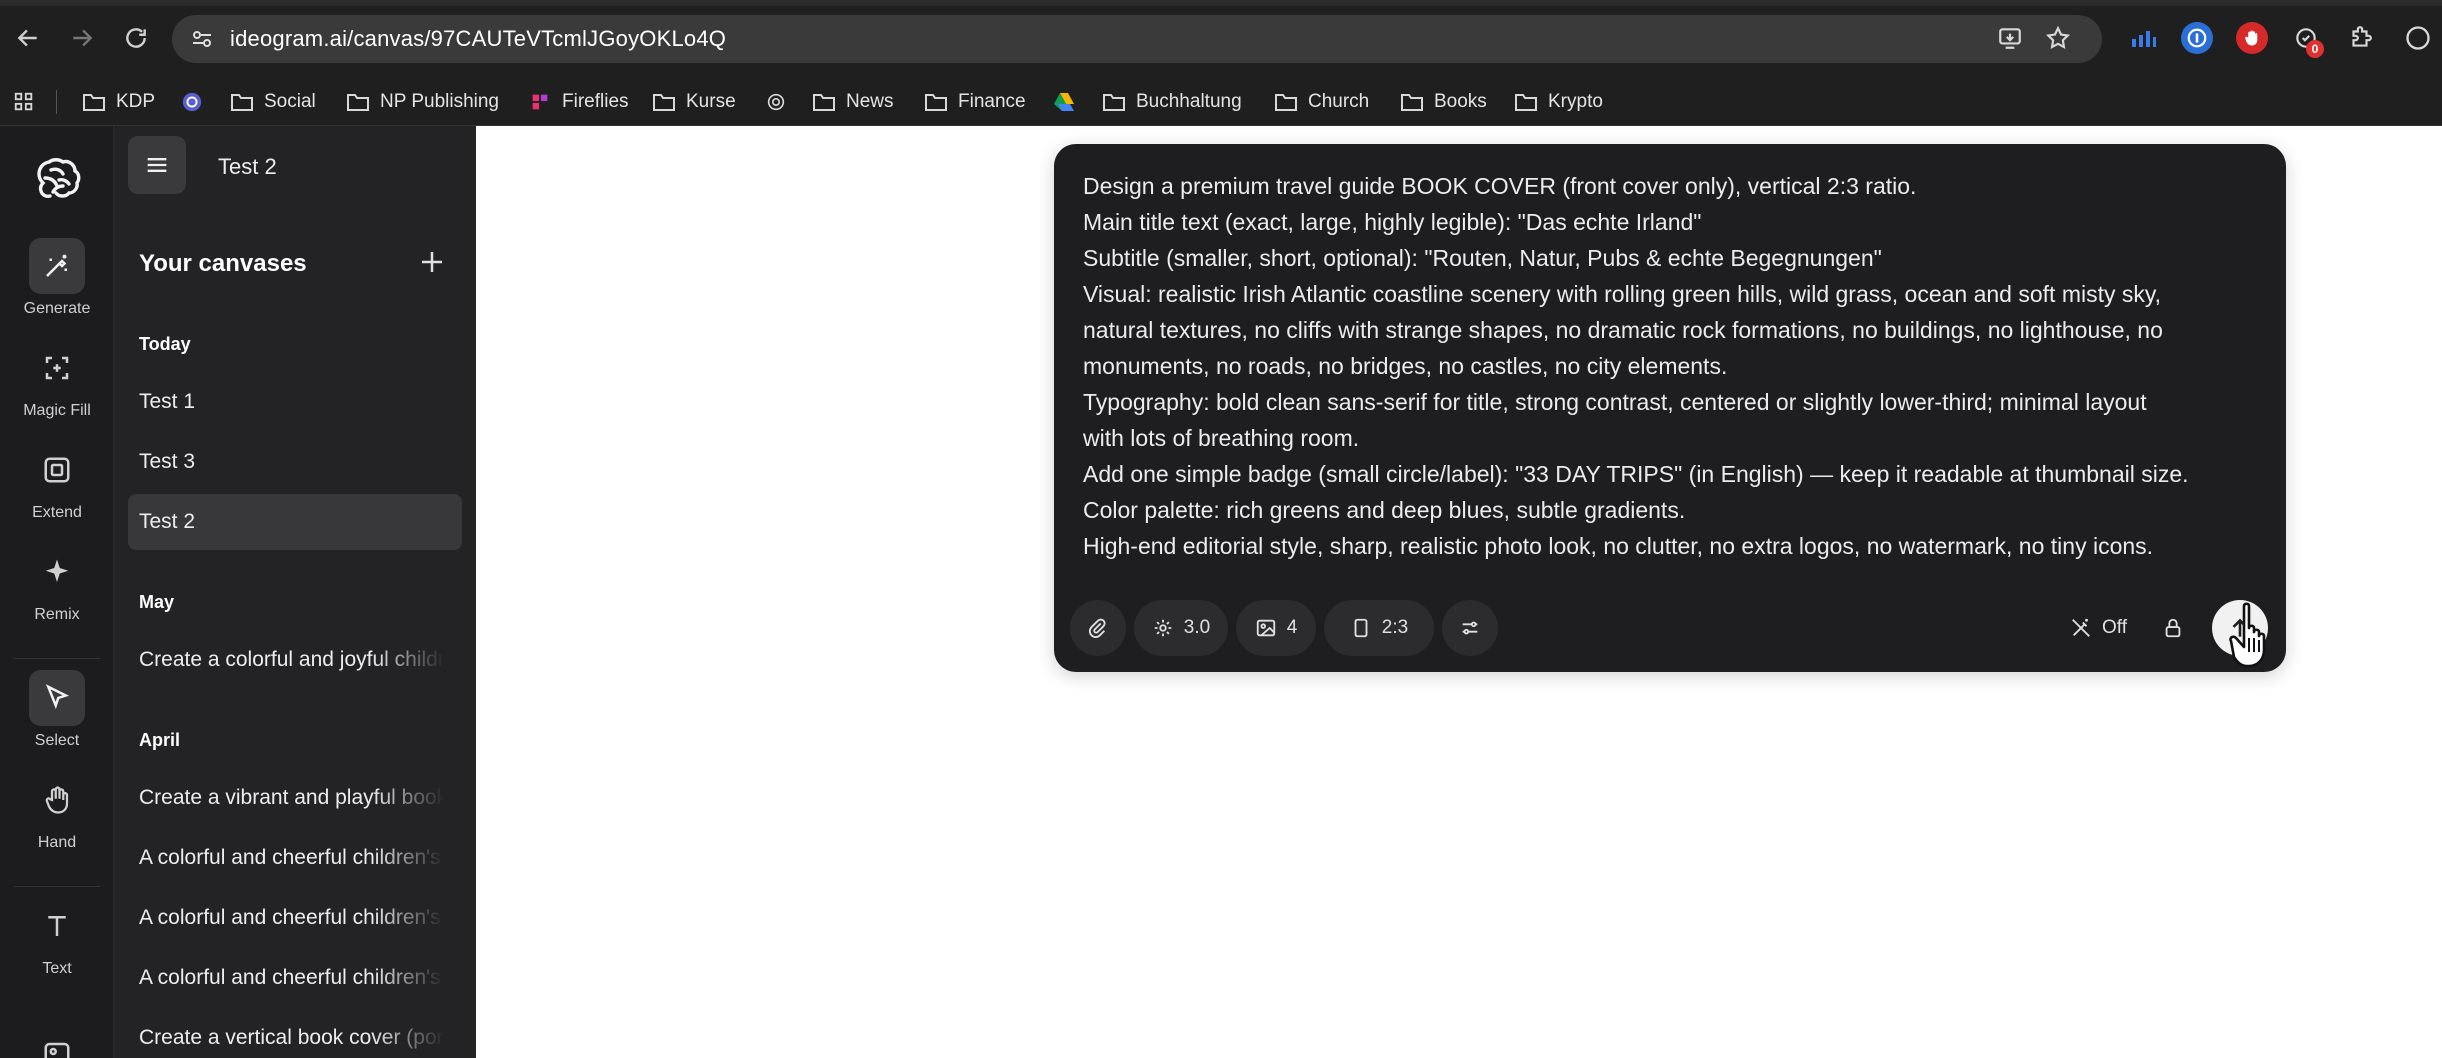  What do you see at coordinates (165, 344) in the screenshot?
I see `group-label-today: Today` at bounding box center [165, 344].